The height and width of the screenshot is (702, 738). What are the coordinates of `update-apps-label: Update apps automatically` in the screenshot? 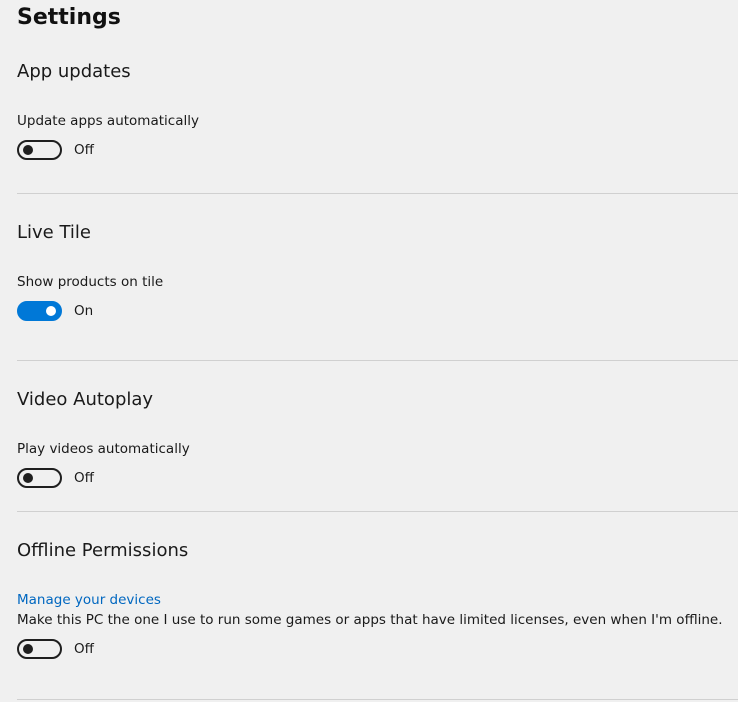 It's located at (108, 121).